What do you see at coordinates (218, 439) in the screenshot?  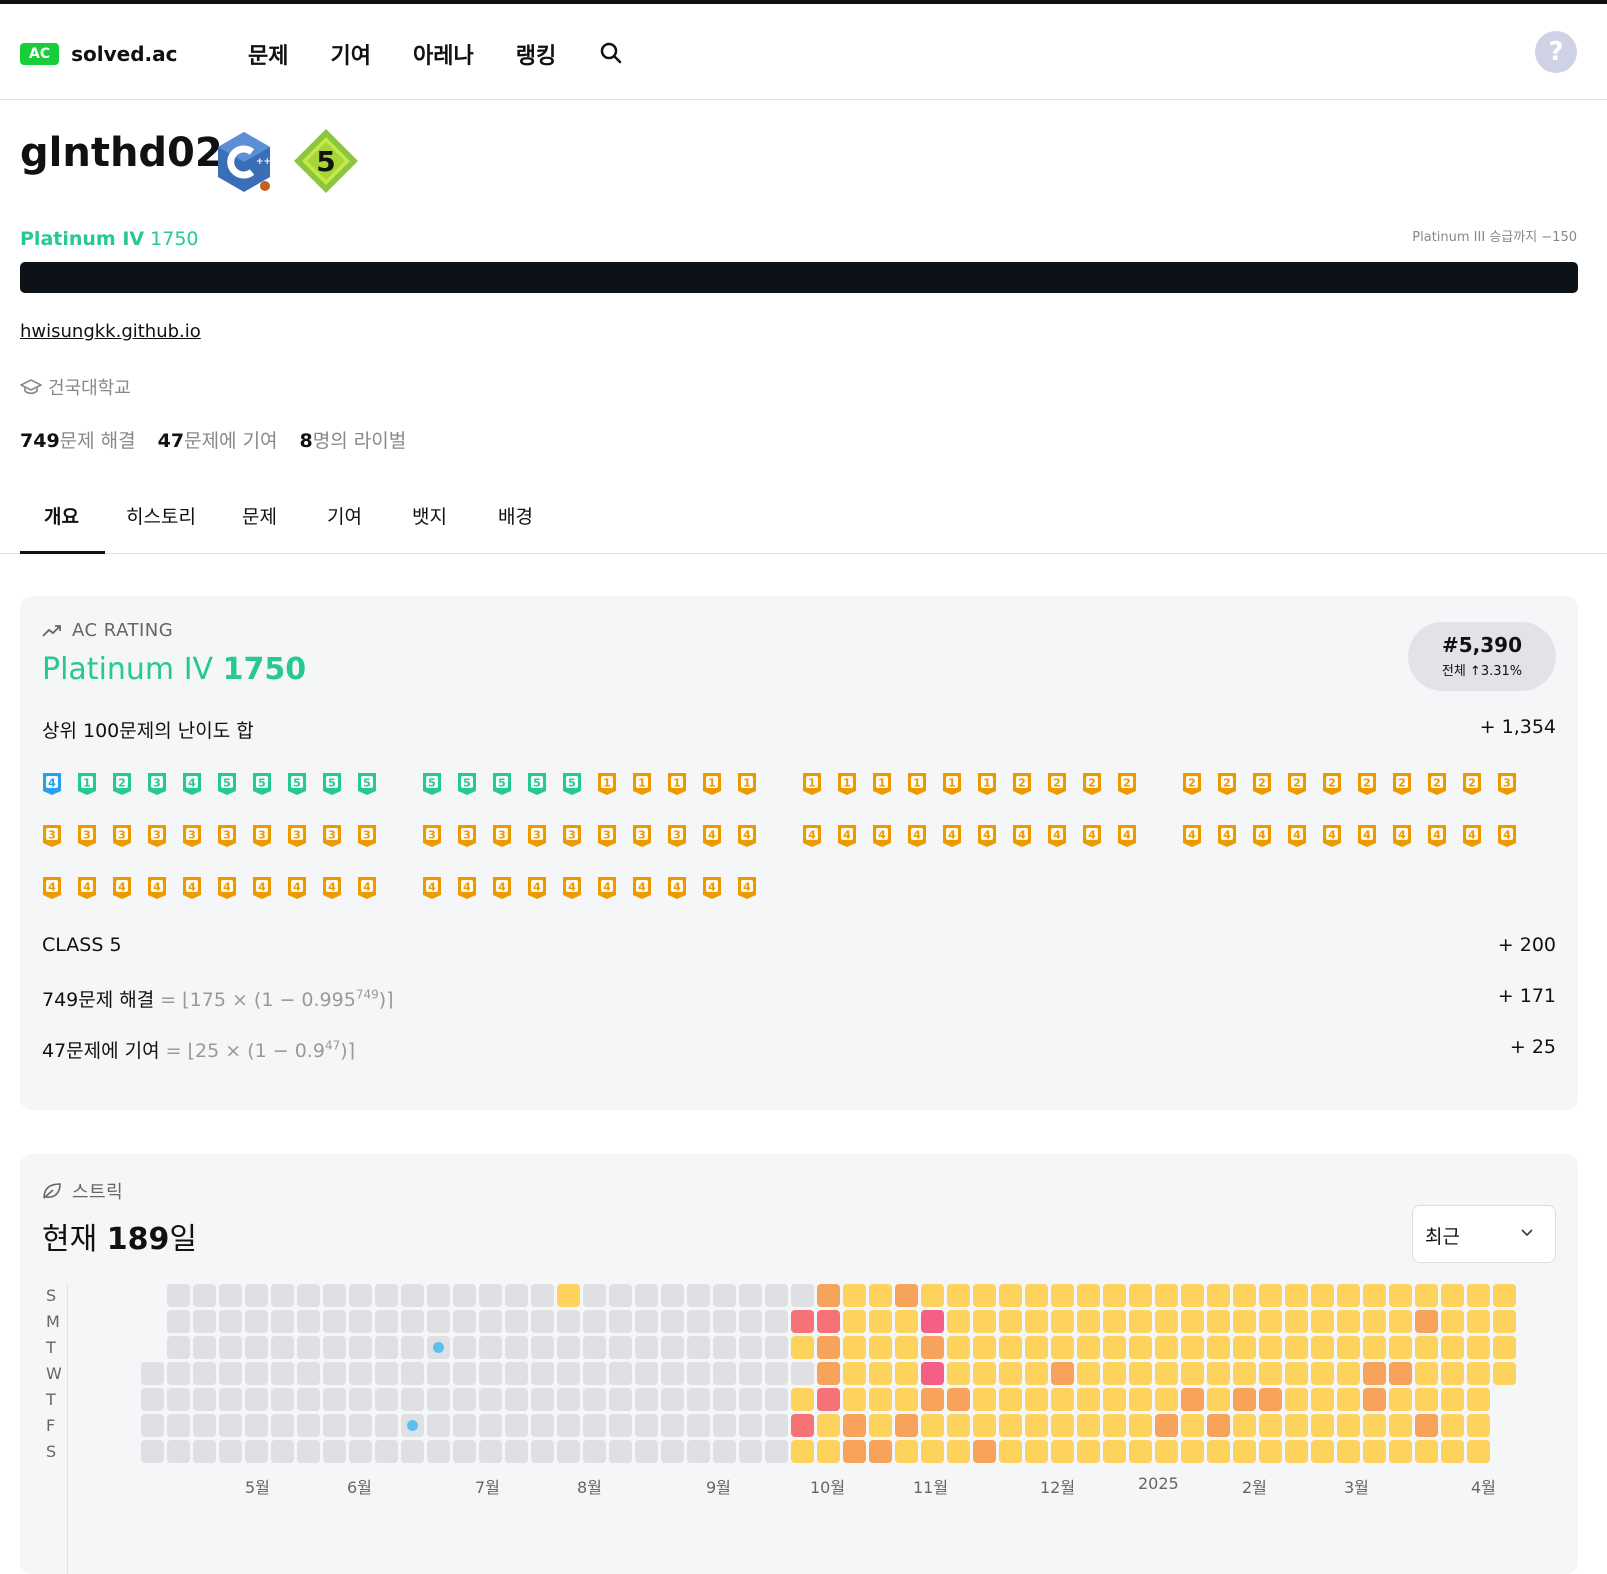 I see `stat-contributed: 47문제에 기여` at bounding box center [218, 439].